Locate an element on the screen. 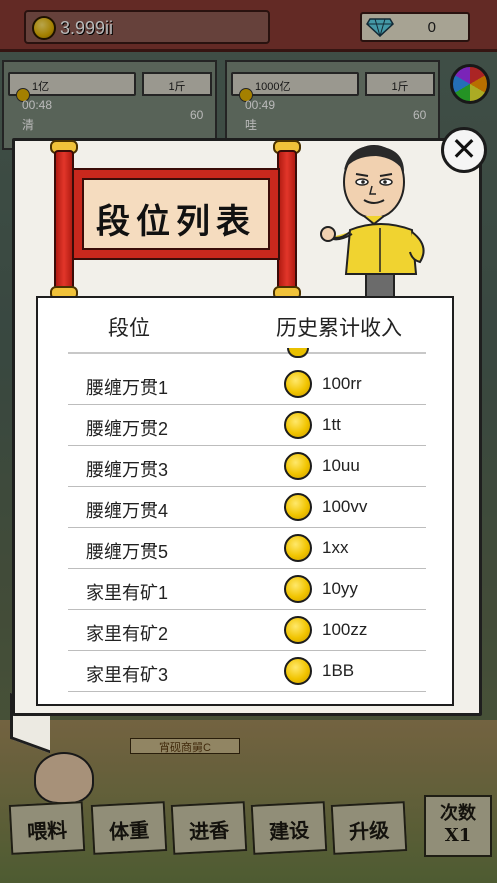  income-value: 1tt is located at coordinates (331, 424).